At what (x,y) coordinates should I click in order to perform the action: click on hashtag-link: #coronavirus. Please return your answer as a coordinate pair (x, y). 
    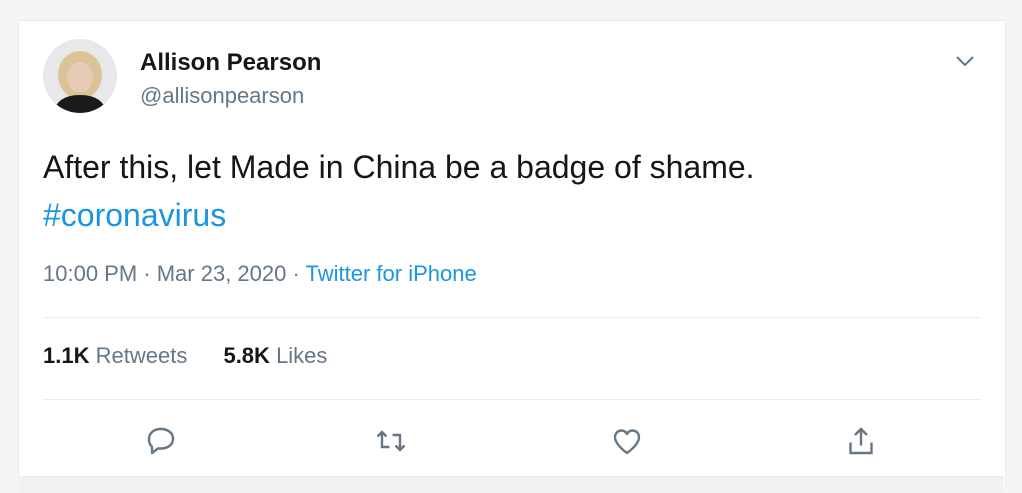
    Looking at the image, I should click on (399, 215).